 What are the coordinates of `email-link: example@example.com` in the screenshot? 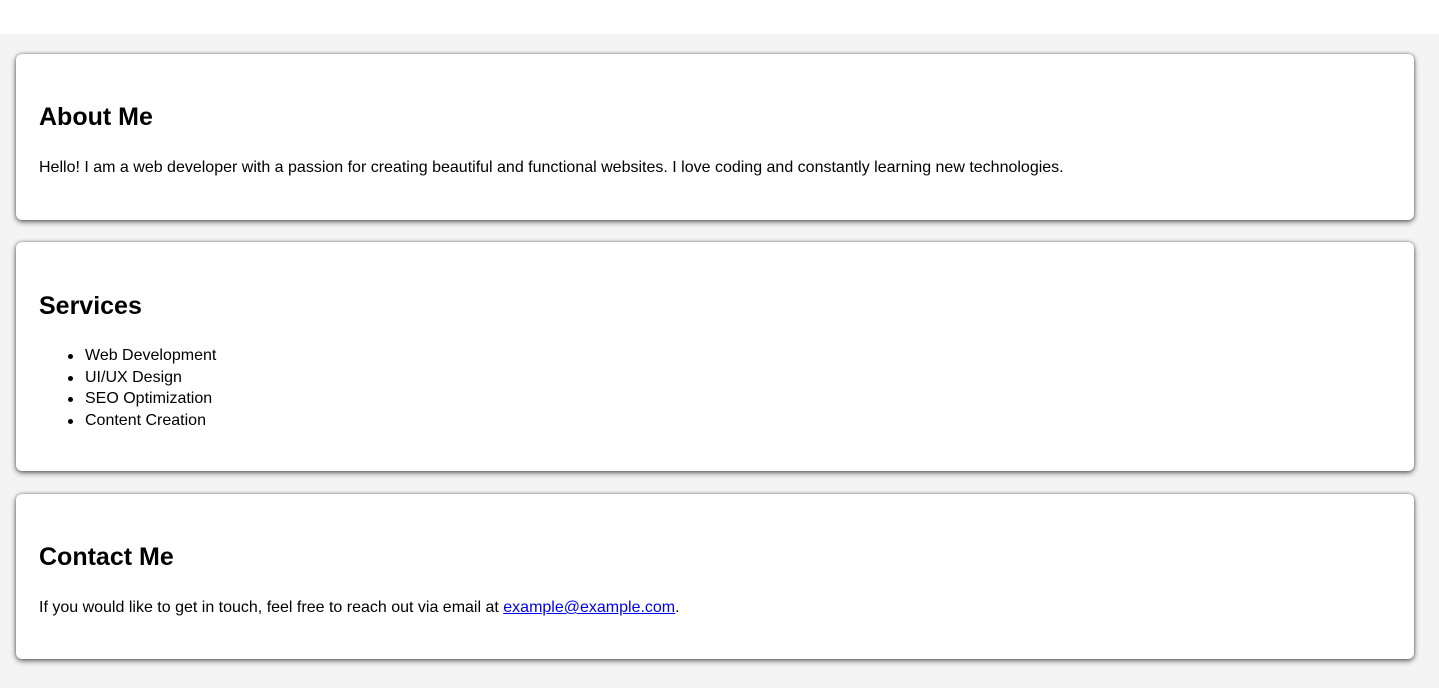 It's located at (589, 607).